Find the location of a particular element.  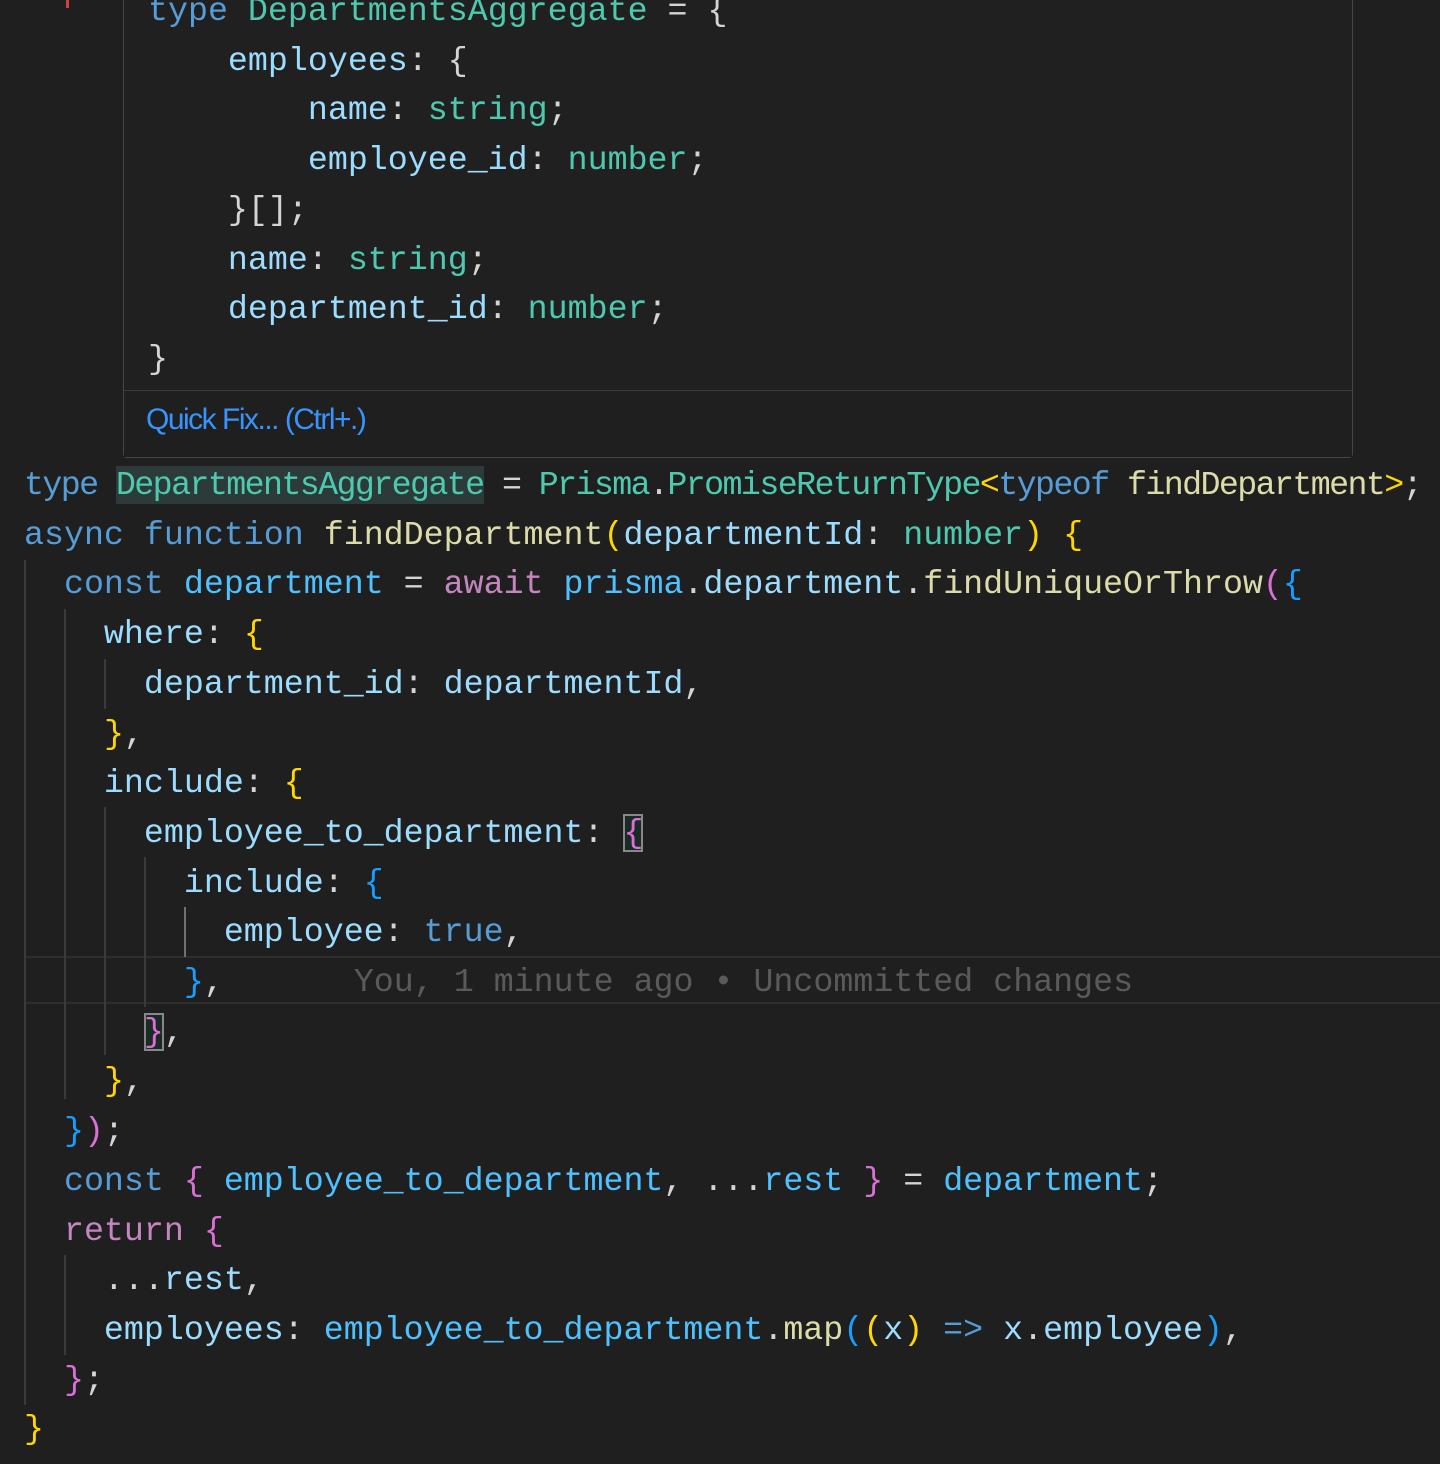

quick-fix-link: Quick Fix... (Ctrl+.) is located at coordinates (256, 420).